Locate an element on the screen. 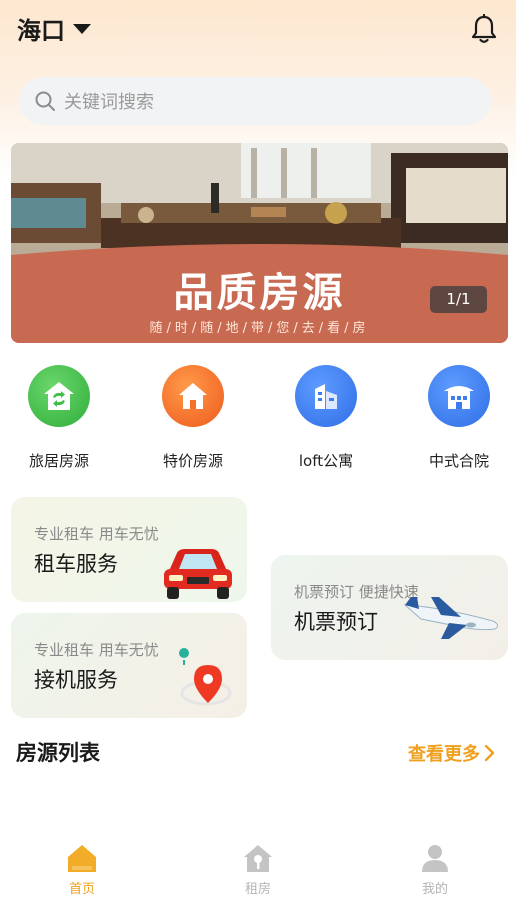  tab-mine: 我的 is located at coordinates (435, 872).